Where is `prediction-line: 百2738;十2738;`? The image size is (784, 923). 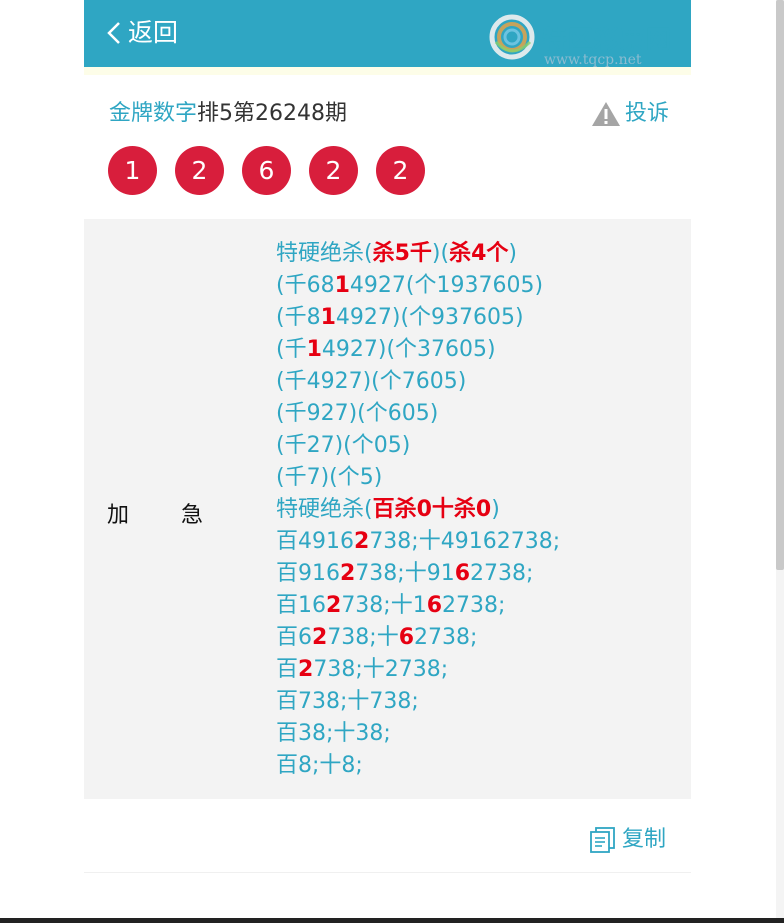
prediction-line: 百2738;十2738; is located at coordinates (476, 670).